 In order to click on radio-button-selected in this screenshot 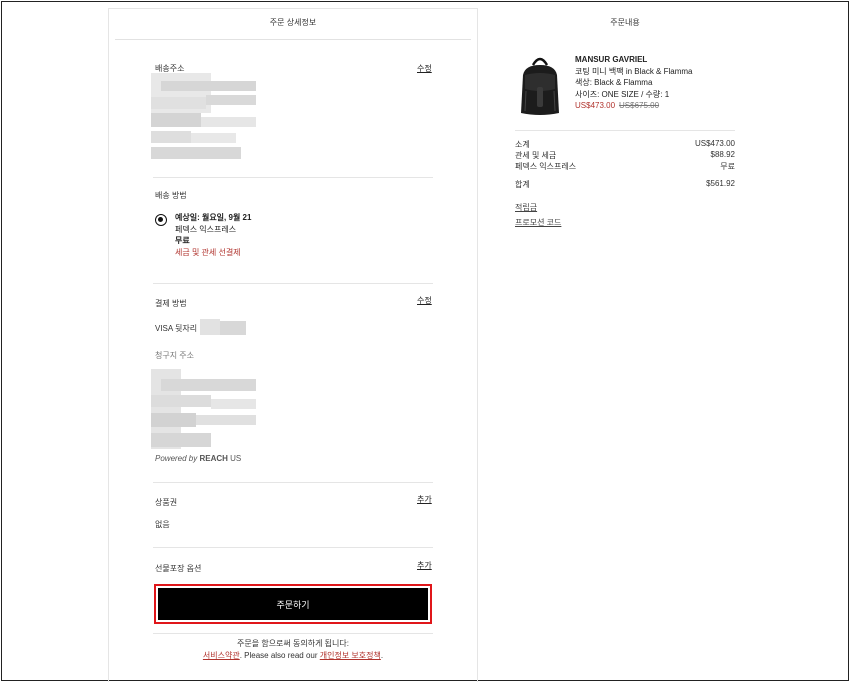, I will do `click(161, 220)`.